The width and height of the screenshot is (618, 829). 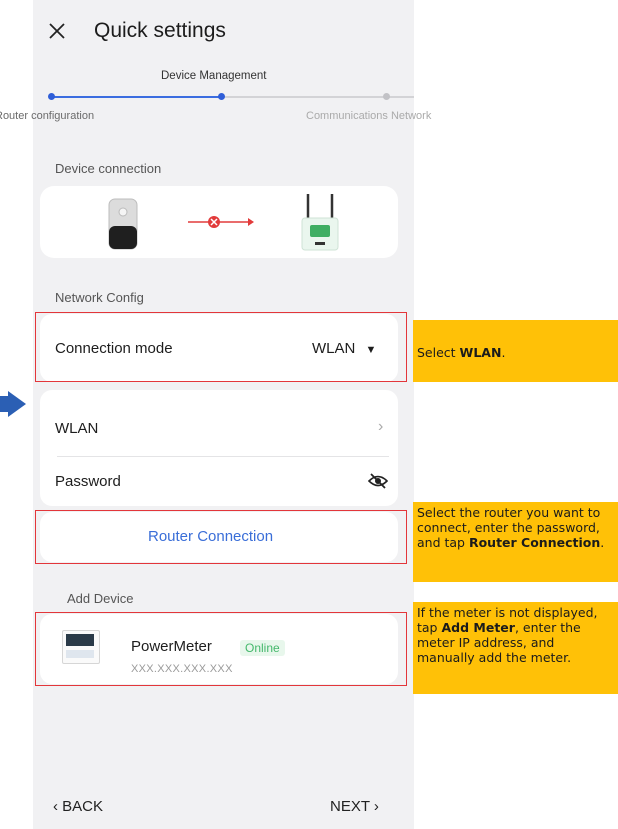 I want to click on highlight-router-connection, so click(x=221, y=537).